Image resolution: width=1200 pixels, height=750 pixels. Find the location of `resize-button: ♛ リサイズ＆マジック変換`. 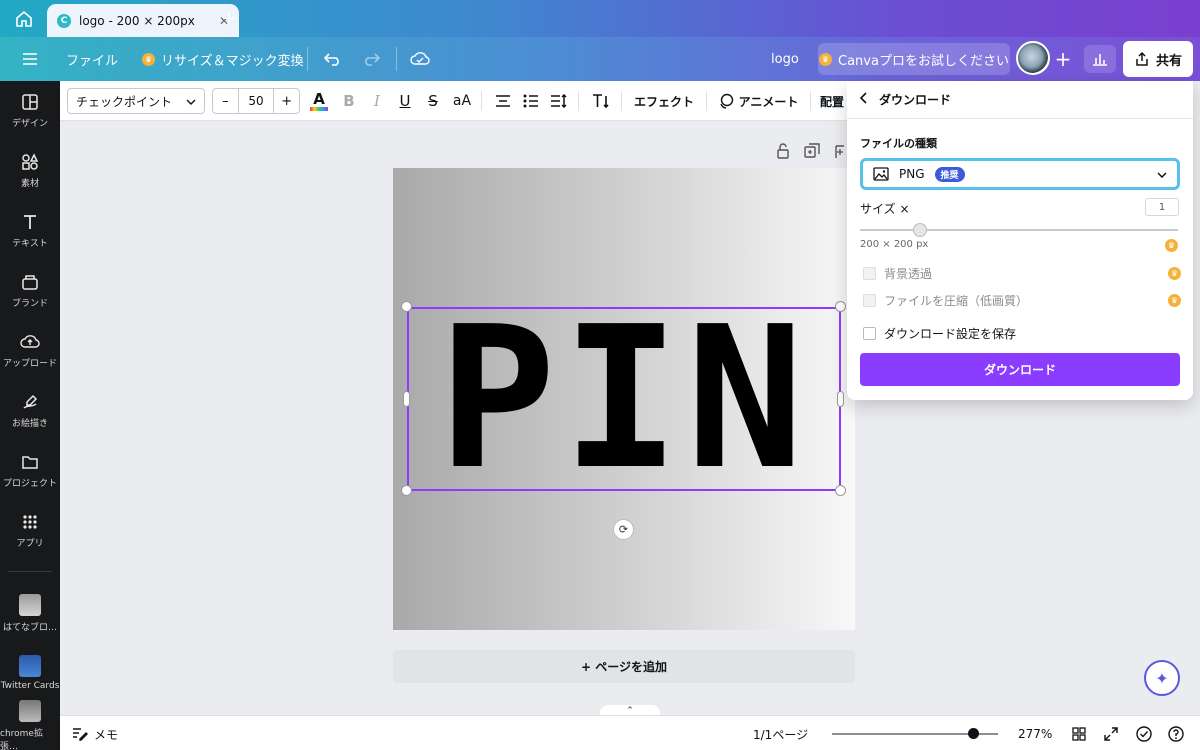

resize-button: ♛ リサイズ＆マジック変換 is located at coordinates (223, 59).